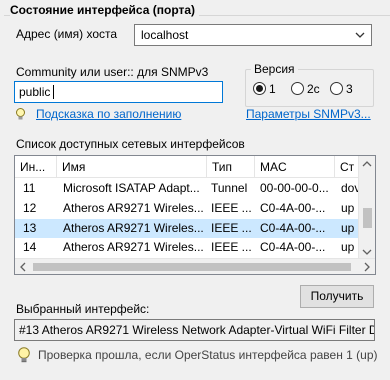 Image resolution: width=390 pixels, height=380 pixels. I want to click on list-header: Ин... Имя Тип MAC Ст, so click(187, 167).